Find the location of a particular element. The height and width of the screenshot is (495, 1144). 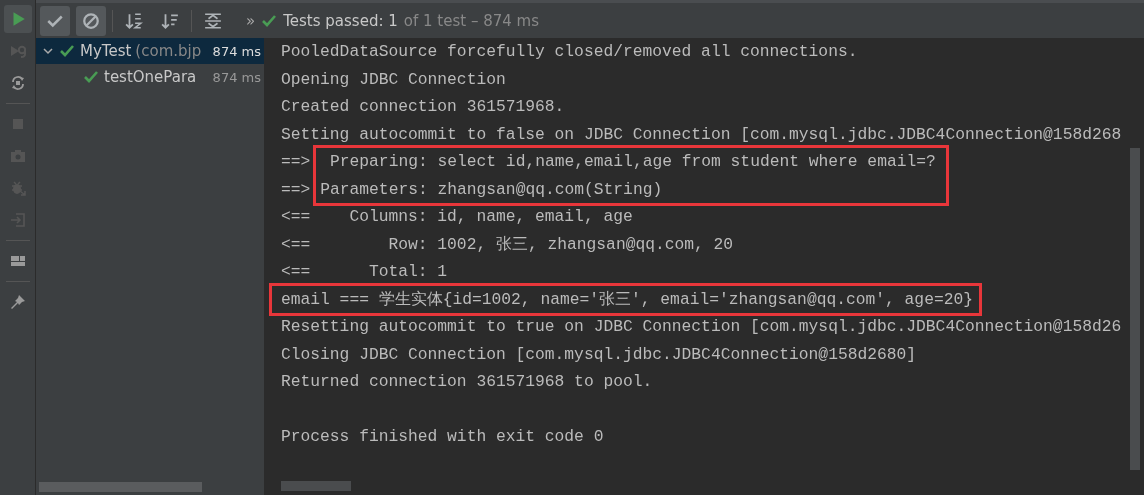

console-line: Process finished with exit code 0 is located at coordinates (443, 437).